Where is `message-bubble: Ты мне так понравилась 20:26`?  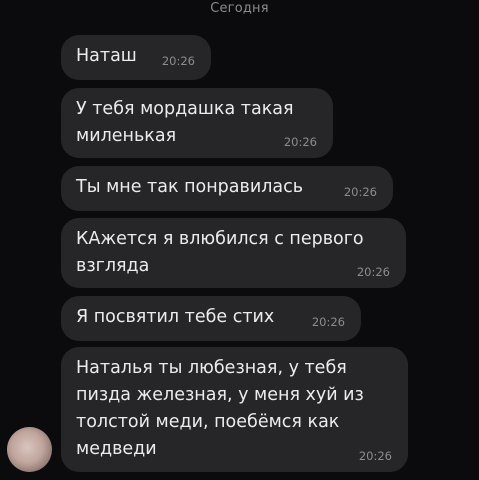
message-bubble: Ты мне так понравилась 20:26 is located at coordinates (227, 188).